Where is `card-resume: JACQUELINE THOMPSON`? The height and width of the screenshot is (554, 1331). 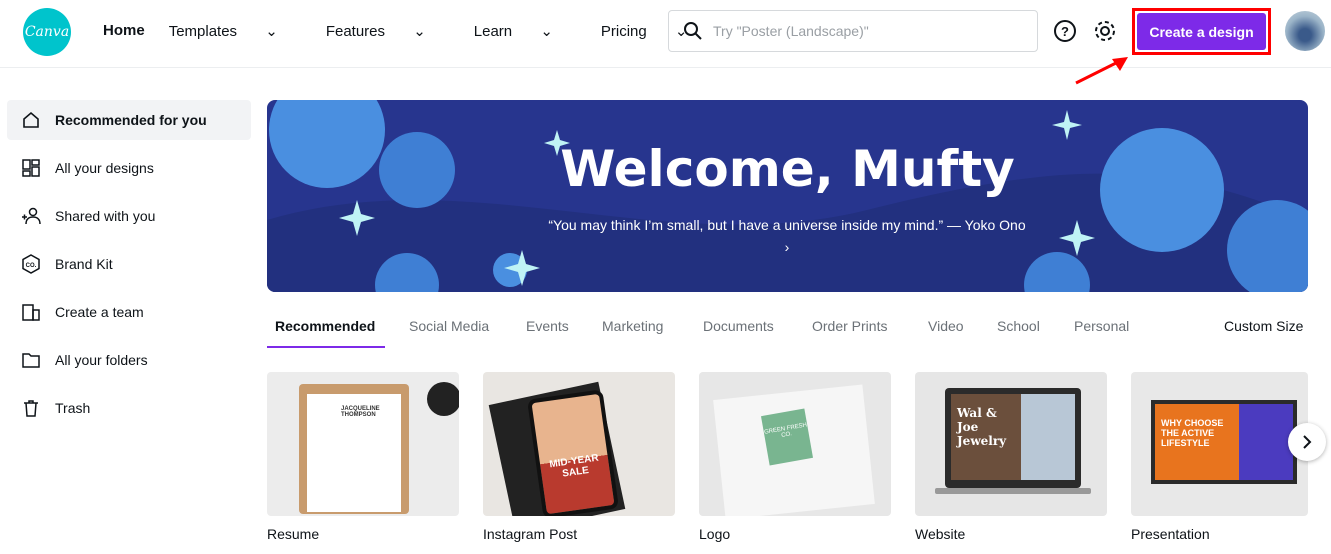 card-resume: JACQUELINE THOMPSON is located at coordinates (363, 444).